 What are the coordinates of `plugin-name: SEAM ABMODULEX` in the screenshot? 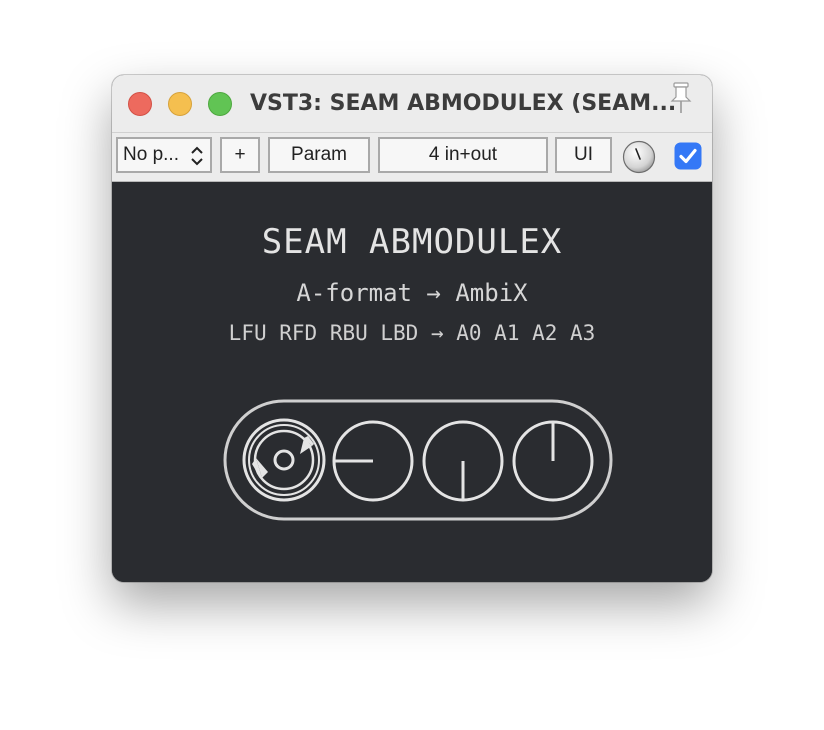 It's located at (412, 242).